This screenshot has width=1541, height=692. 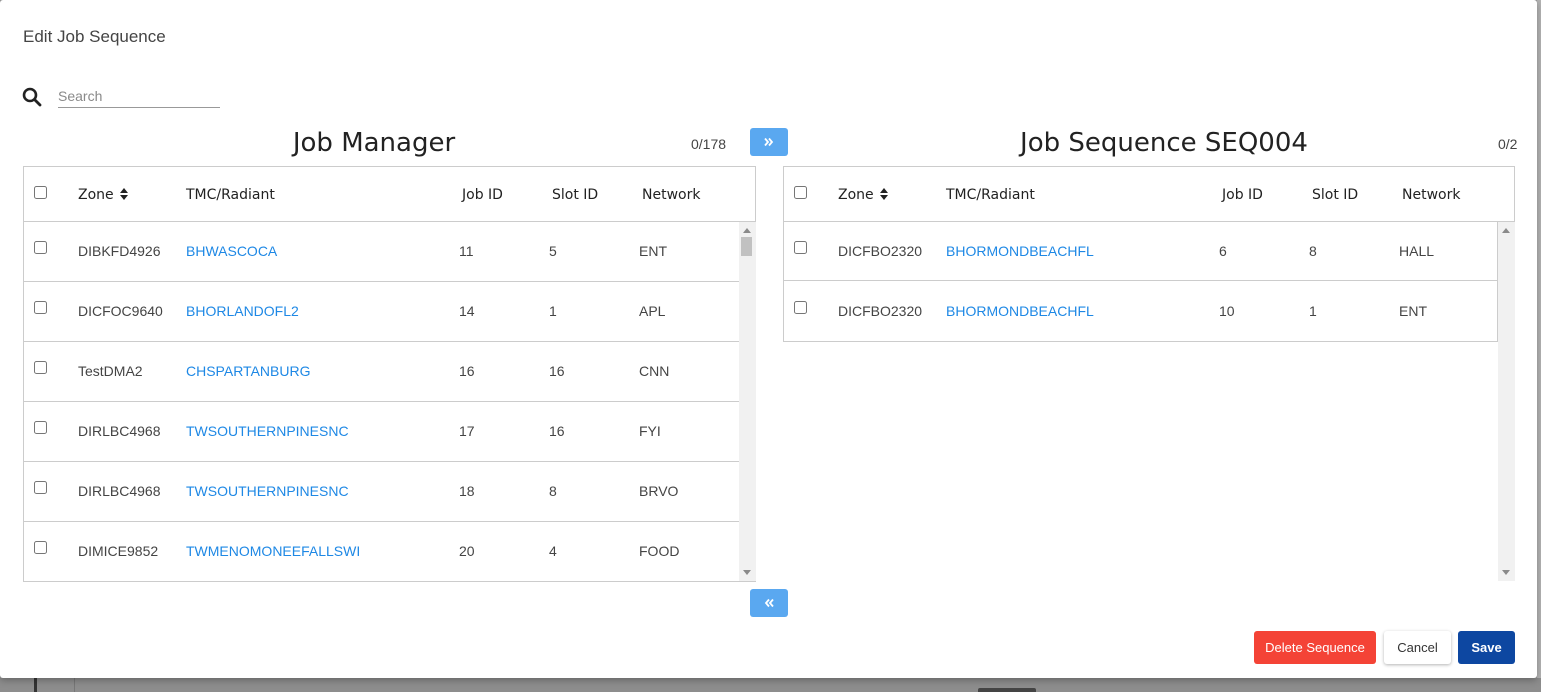 What do you see at coordinates (381, 552) in the screenshot?
I see `table-row: DIMICE9852 TWMENOMONEEFALLSWI 20 4 FOOD` at bounding box center [381, 552].